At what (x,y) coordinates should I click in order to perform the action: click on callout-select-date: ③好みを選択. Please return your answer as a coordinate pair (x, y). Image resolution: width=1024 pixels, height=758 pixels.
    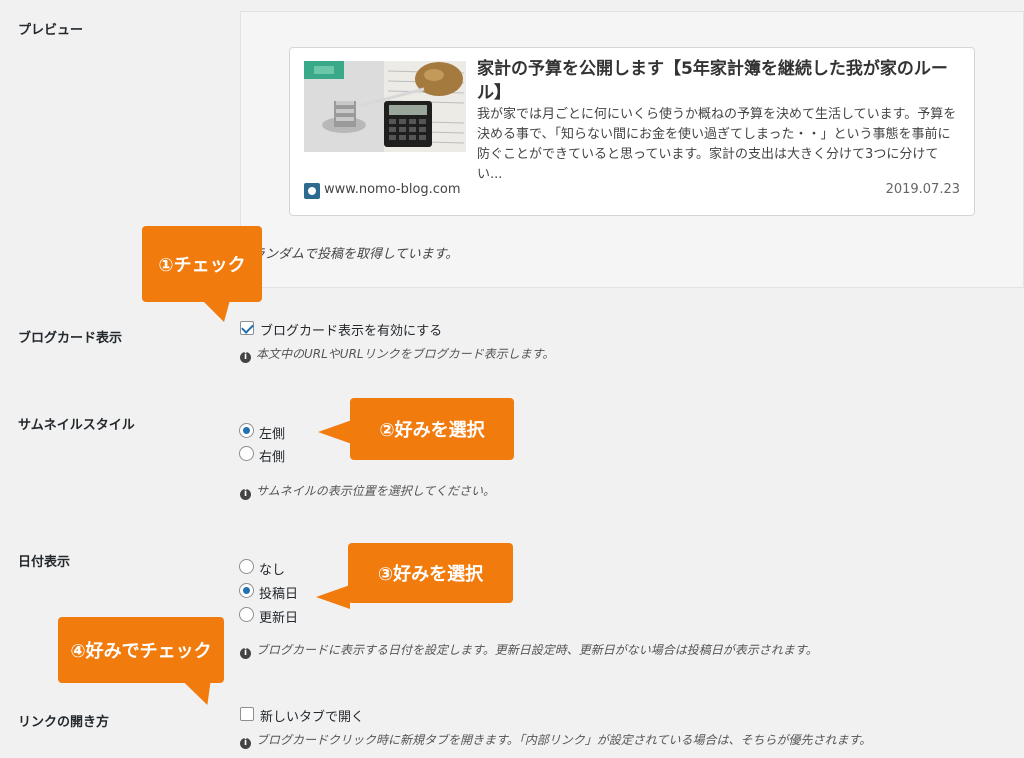
    Looking at the image, I should click on (430, 573).